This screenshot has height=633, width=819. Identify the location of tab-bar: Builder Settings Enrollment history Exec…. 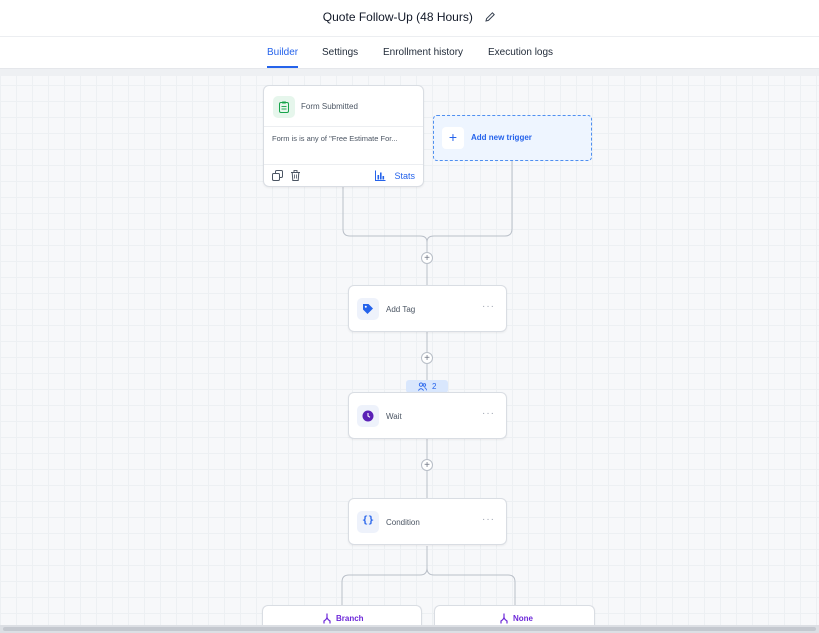
(409, 53).